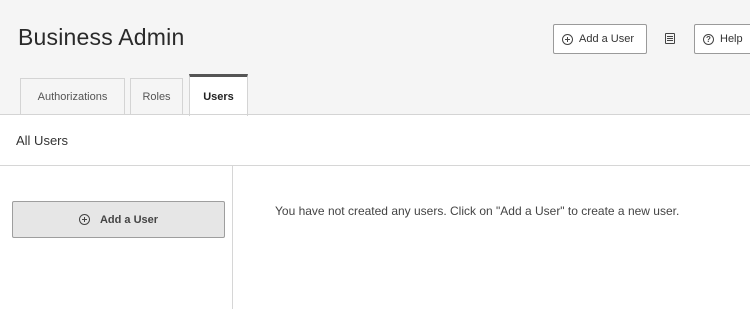  I want to click on section-divider, so click(375, 165).